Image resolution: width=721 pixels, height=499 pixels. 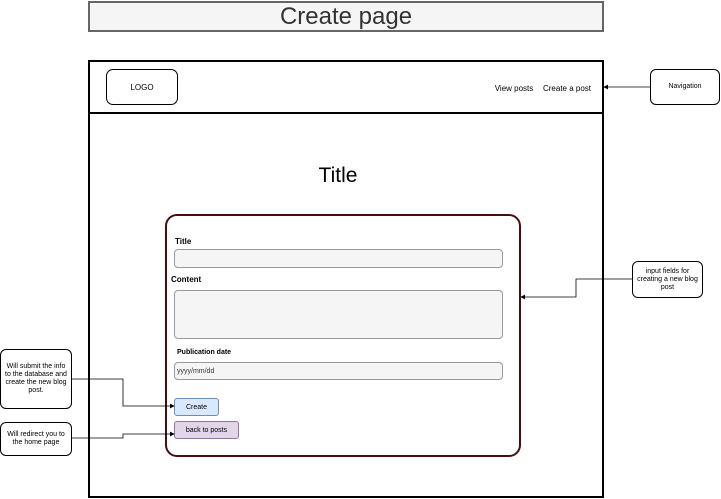 I want to click on submit-connector, so click(x=123, y=393).